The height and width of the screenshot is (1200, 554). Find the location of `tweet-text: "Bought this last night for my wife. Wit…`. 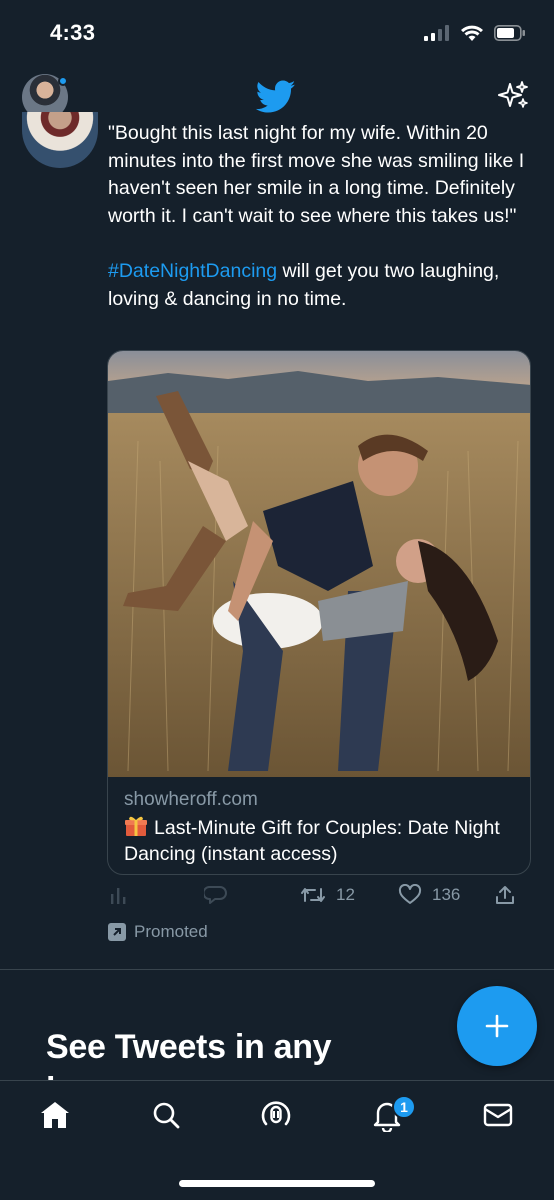

tweet-text: "Bought this last night for my wife. Wit… is located at coordinates (323, 230).